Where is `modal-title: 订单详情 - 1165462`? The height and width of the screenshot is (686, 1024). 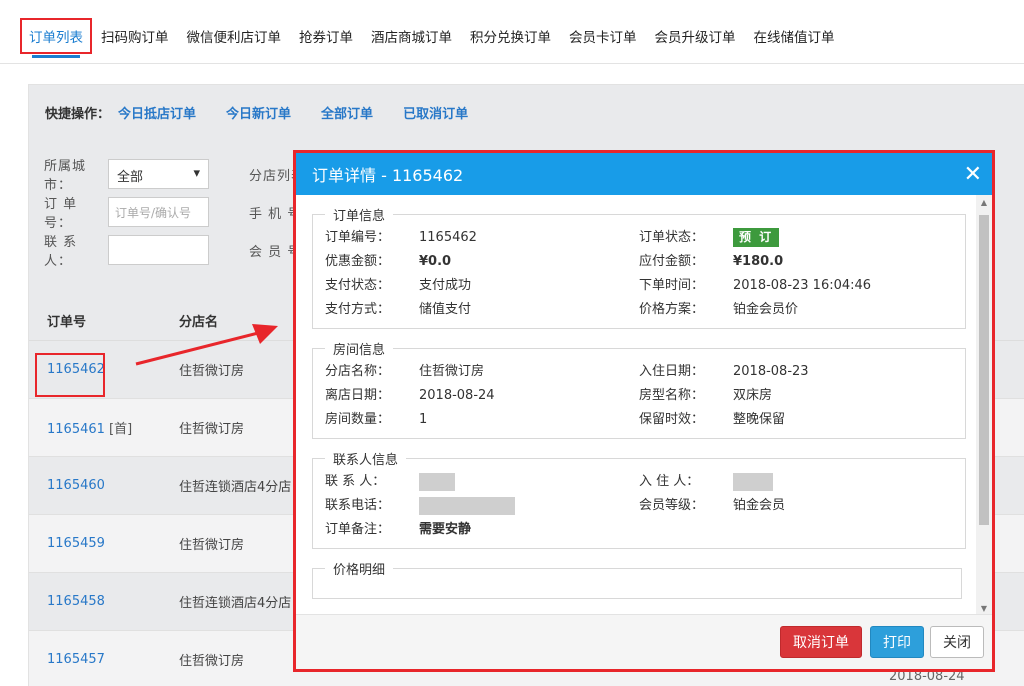 modal-title: 订单详情 - 1165462 is located at coordinates (388, 175).